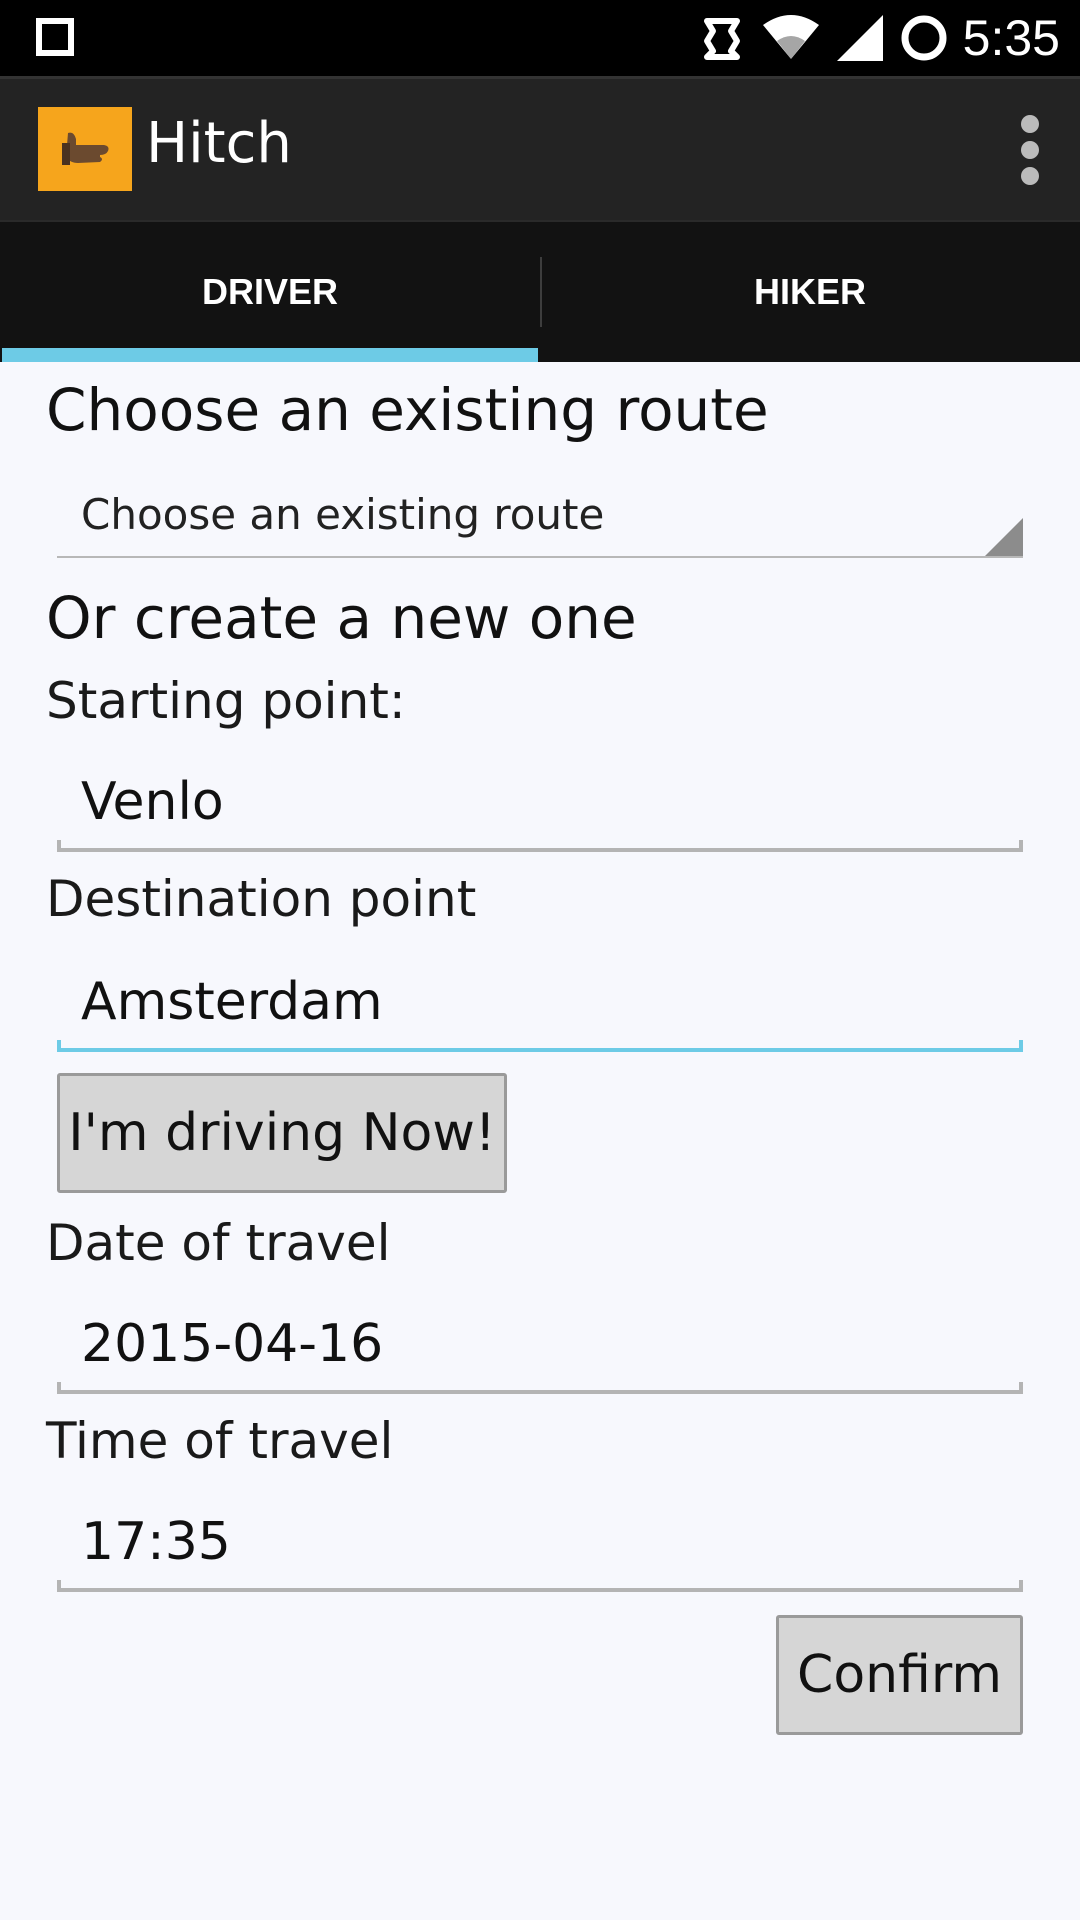 This screenshot has width=1080, height=1920. What do you see at coordinates (540, 1046) in the screenshot?
I see `destination-underline` at bounding box center [540, 1046].